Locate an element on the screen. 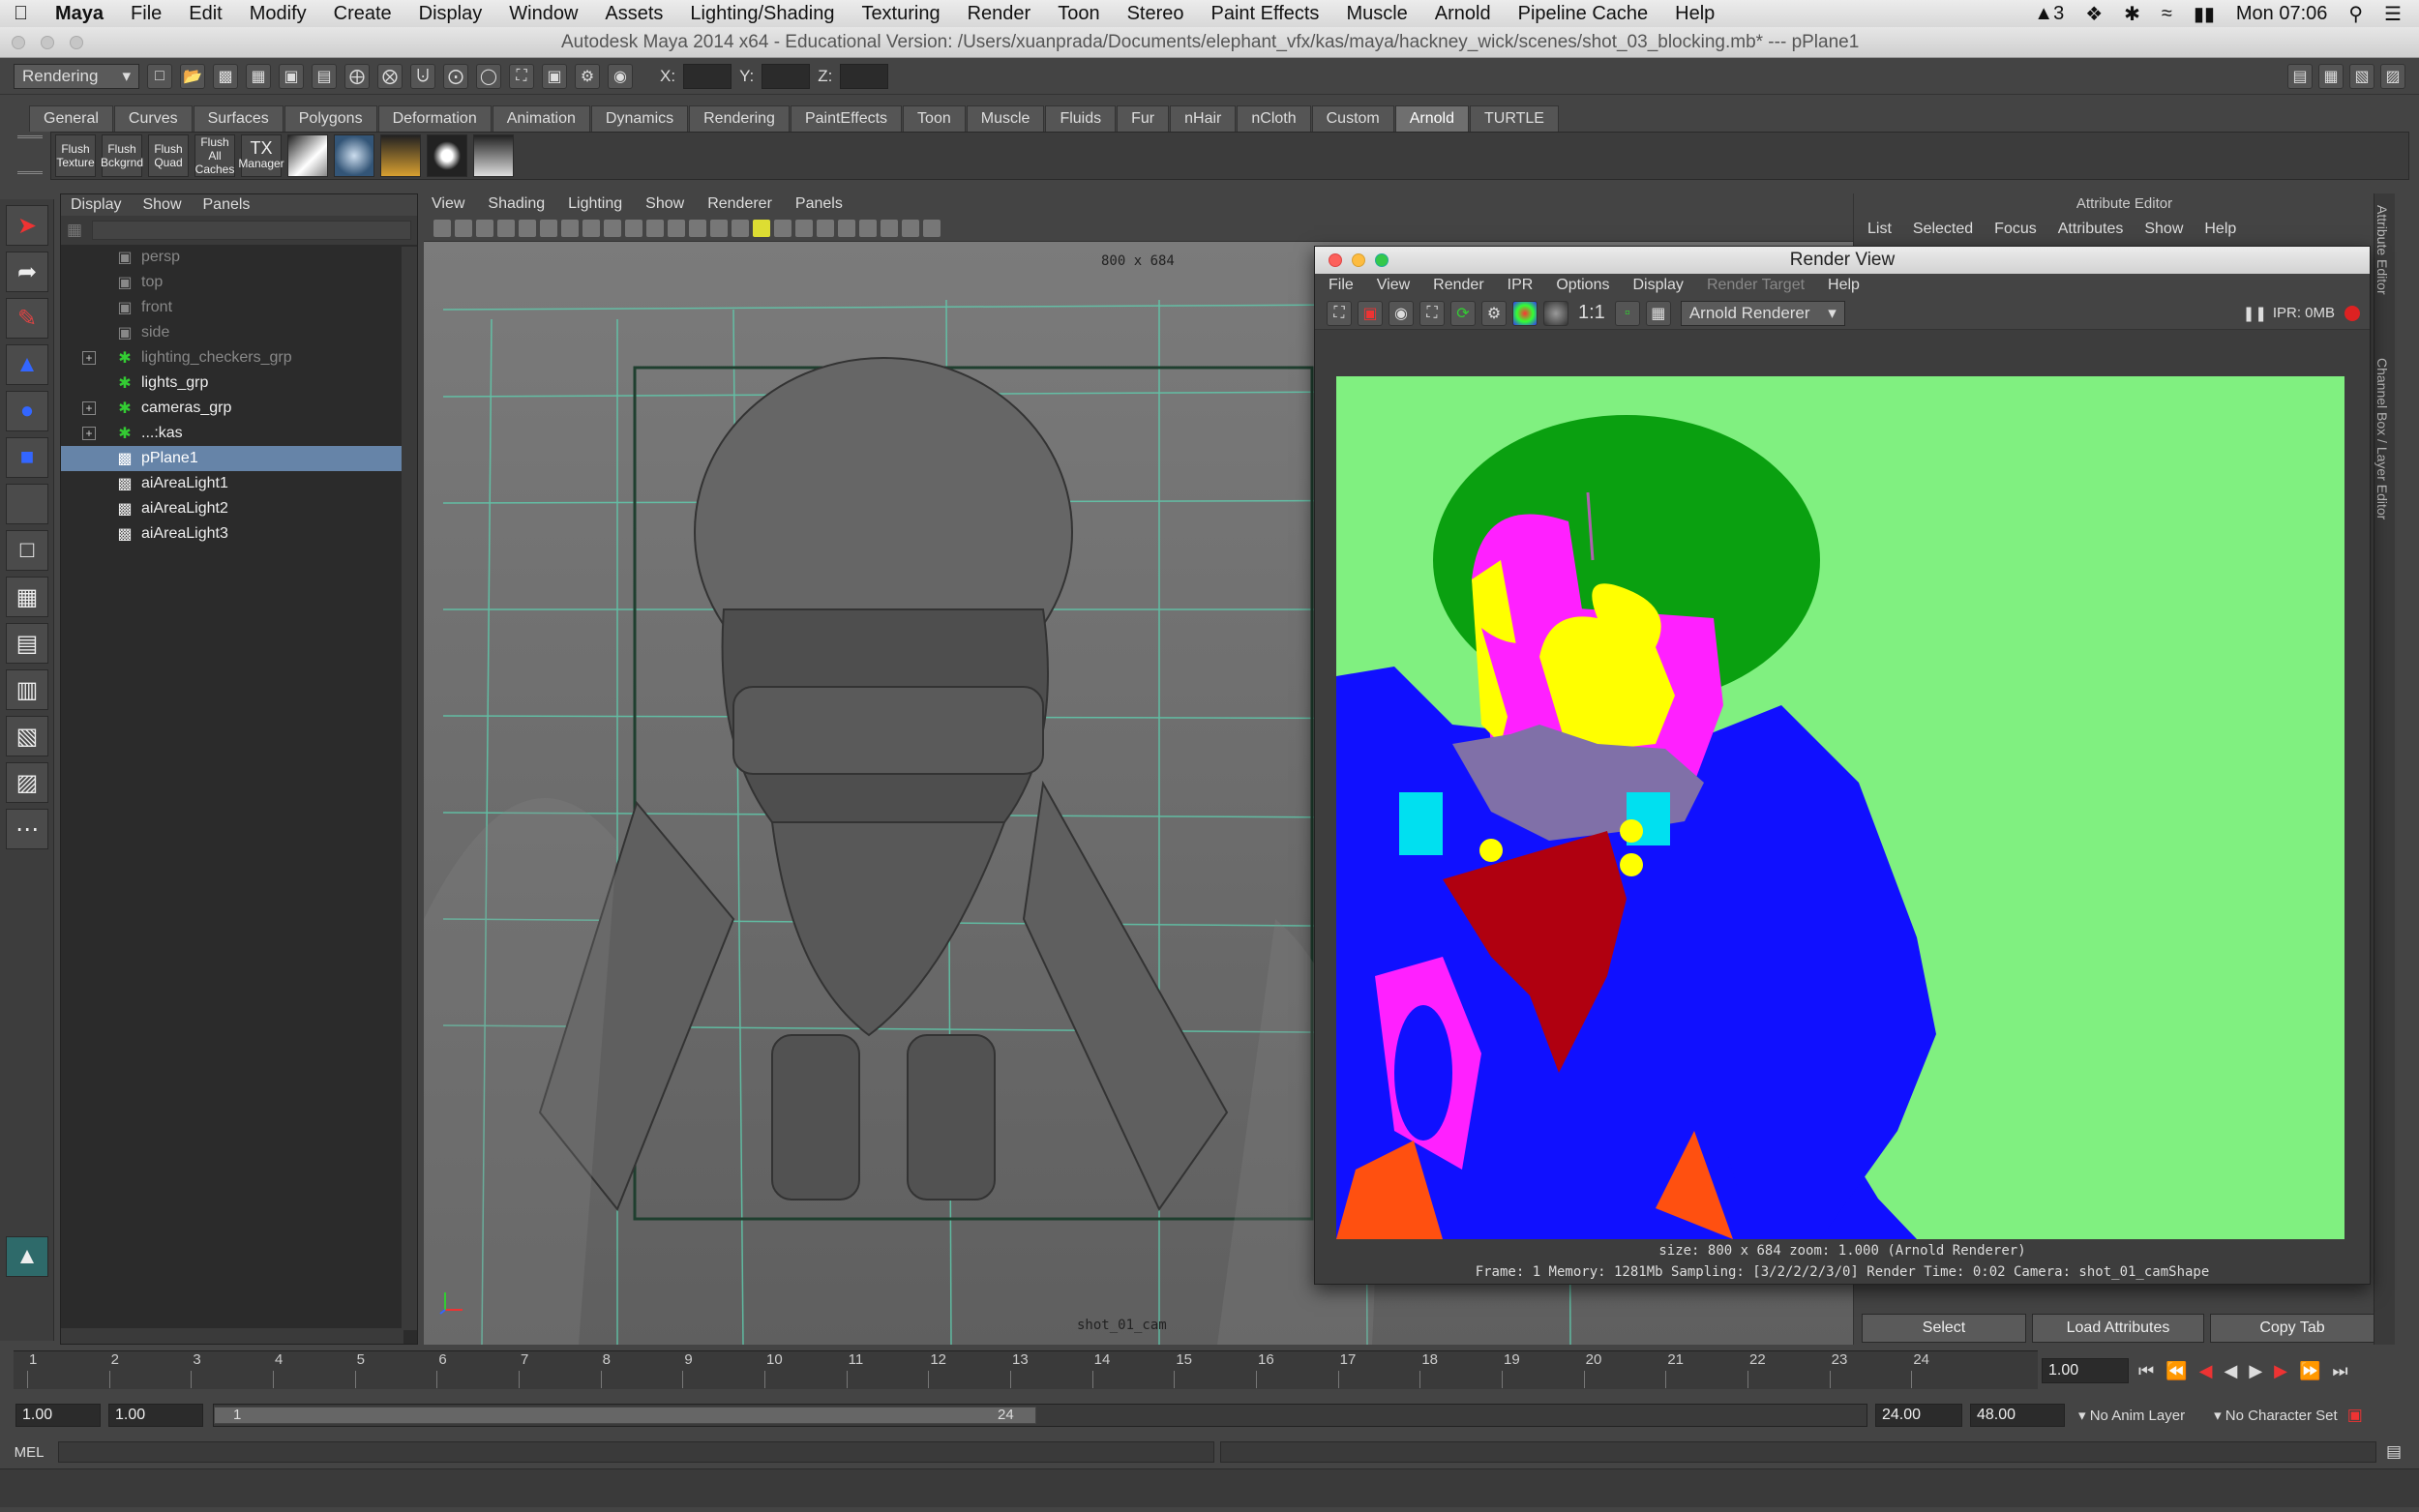 The height and width of the screenshot is (1512, 2419). menu-muscle: Muscle is located at coordinates (1376, 14).